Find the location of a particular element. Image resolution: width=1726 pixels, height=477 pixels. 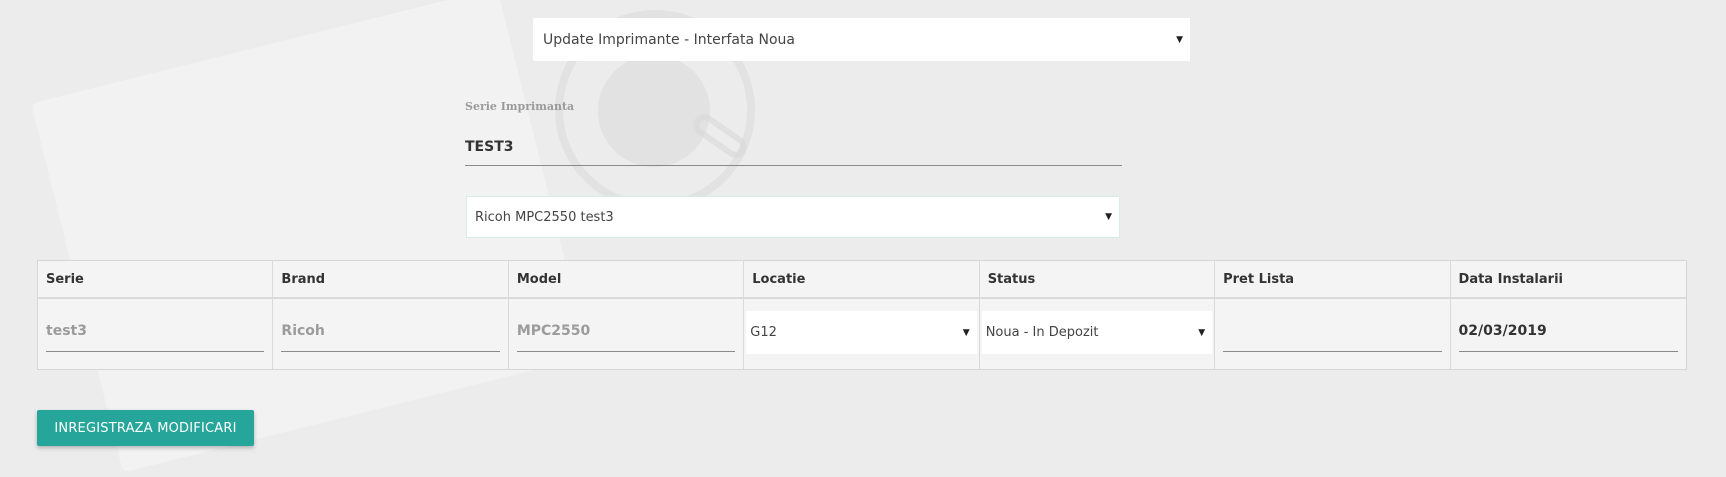

brand-cell-input: Ricoh is located at coordinates (390, 331).